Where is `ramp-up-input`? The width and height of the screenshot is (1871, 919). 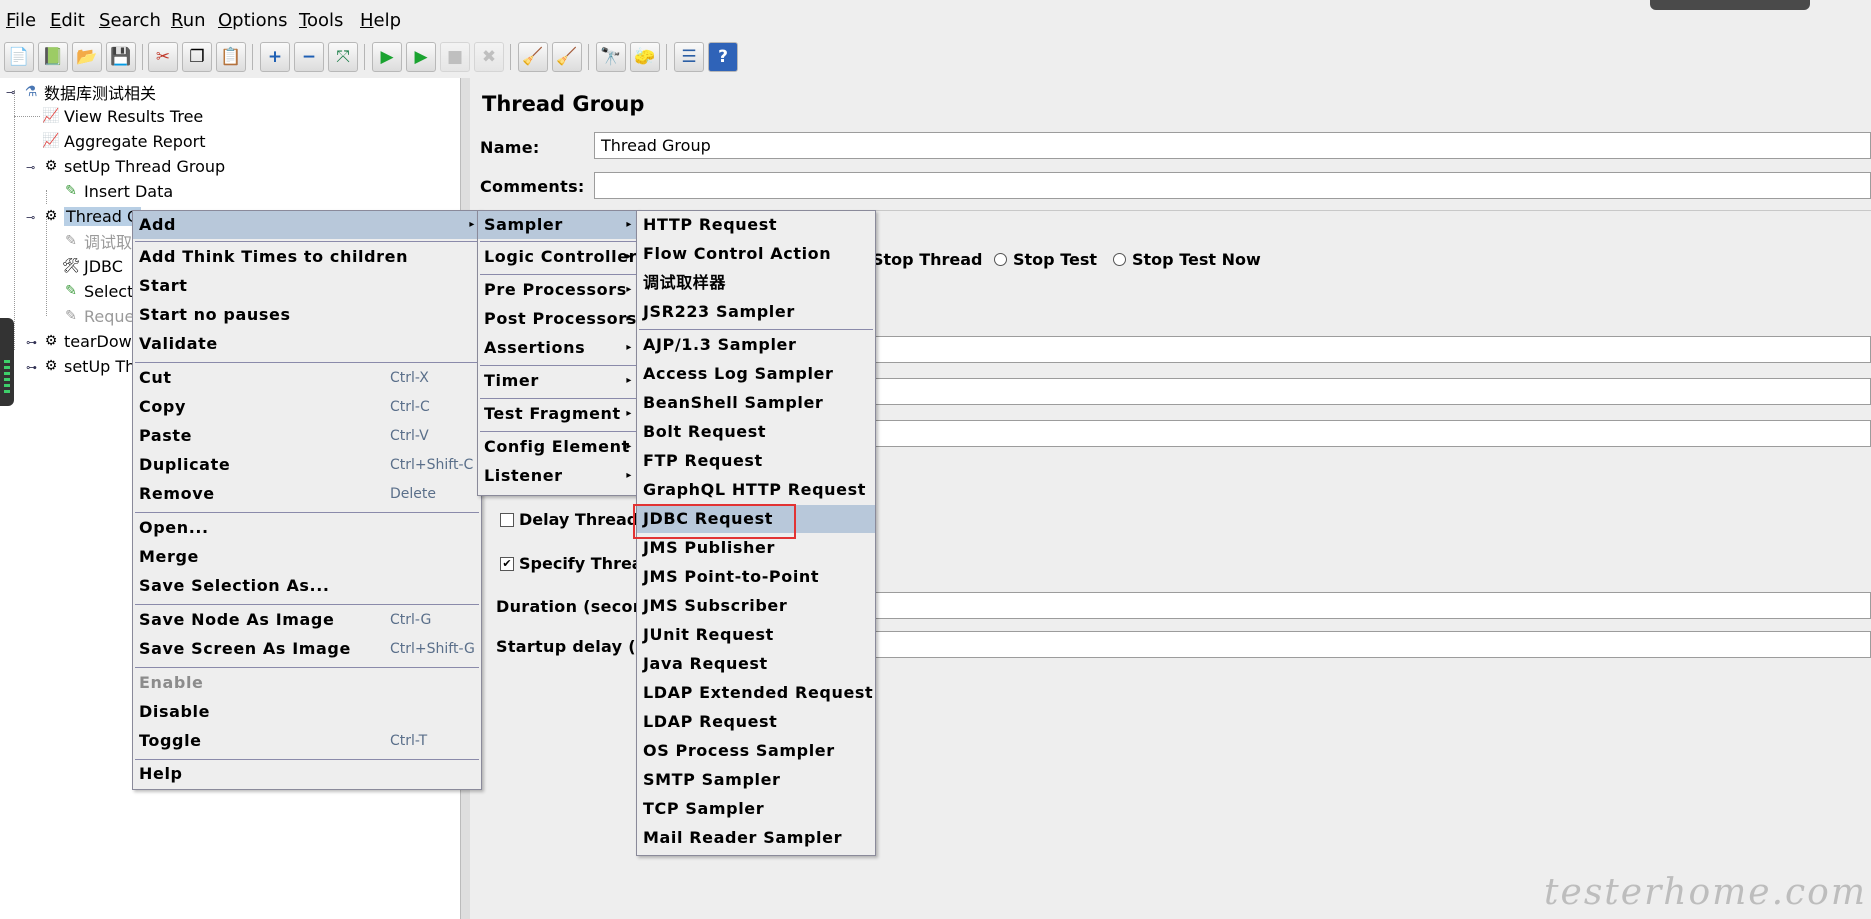 ramp-up-input is located at coordinates (1370, 391).